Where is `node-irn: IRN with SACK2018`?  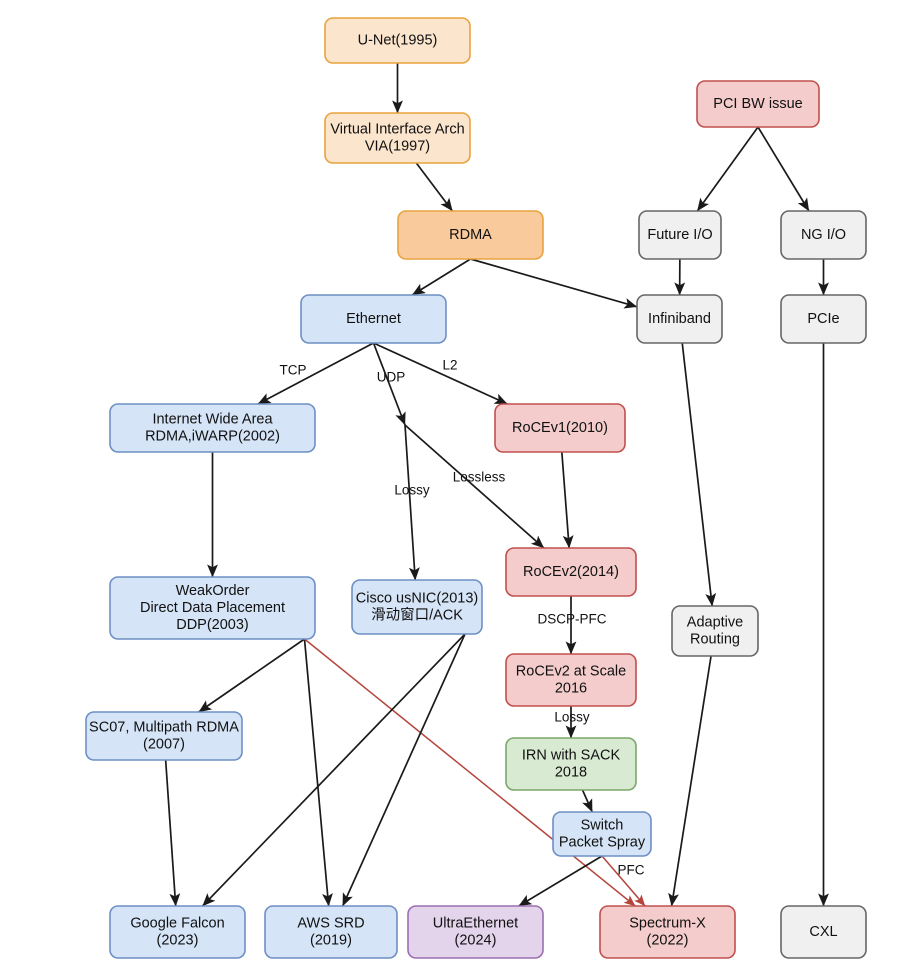
node-irn: IRN with SACK2018 is located at coordinates (571, 764).